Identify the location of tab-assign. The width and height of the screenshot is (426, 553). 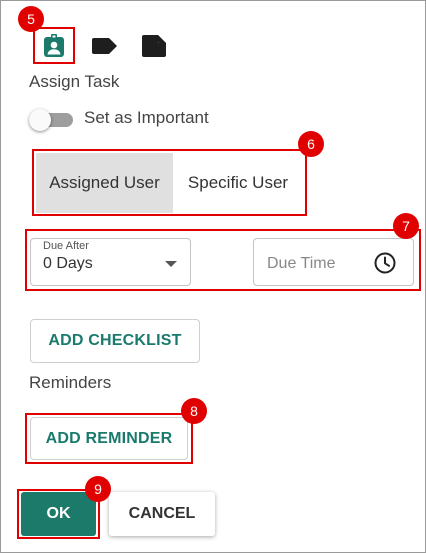
(54, 45).